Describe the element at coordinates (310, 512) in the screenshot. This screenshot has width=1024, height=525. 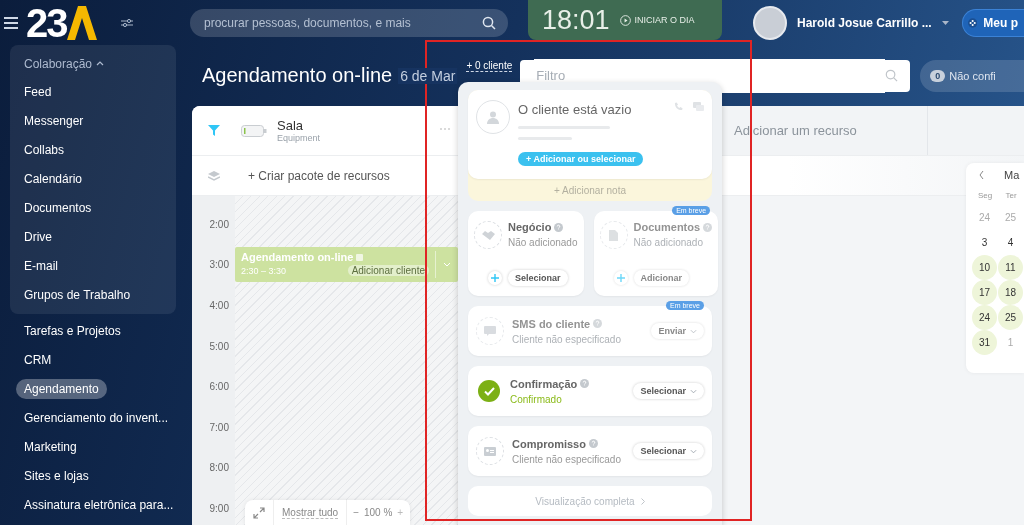
I see `show-all-link: Mostrar tudo` at that location.